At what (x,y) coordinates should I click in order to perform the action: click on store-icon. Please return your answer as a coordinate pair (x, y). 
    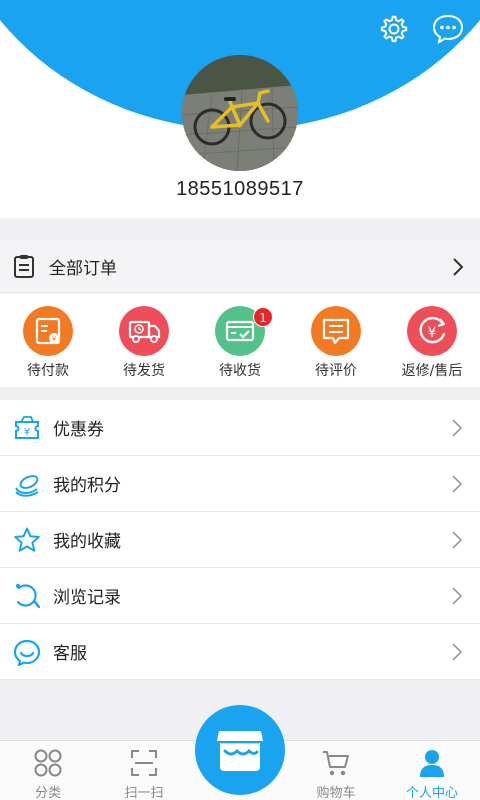
    Looking at the image, I should click on (240, 751).